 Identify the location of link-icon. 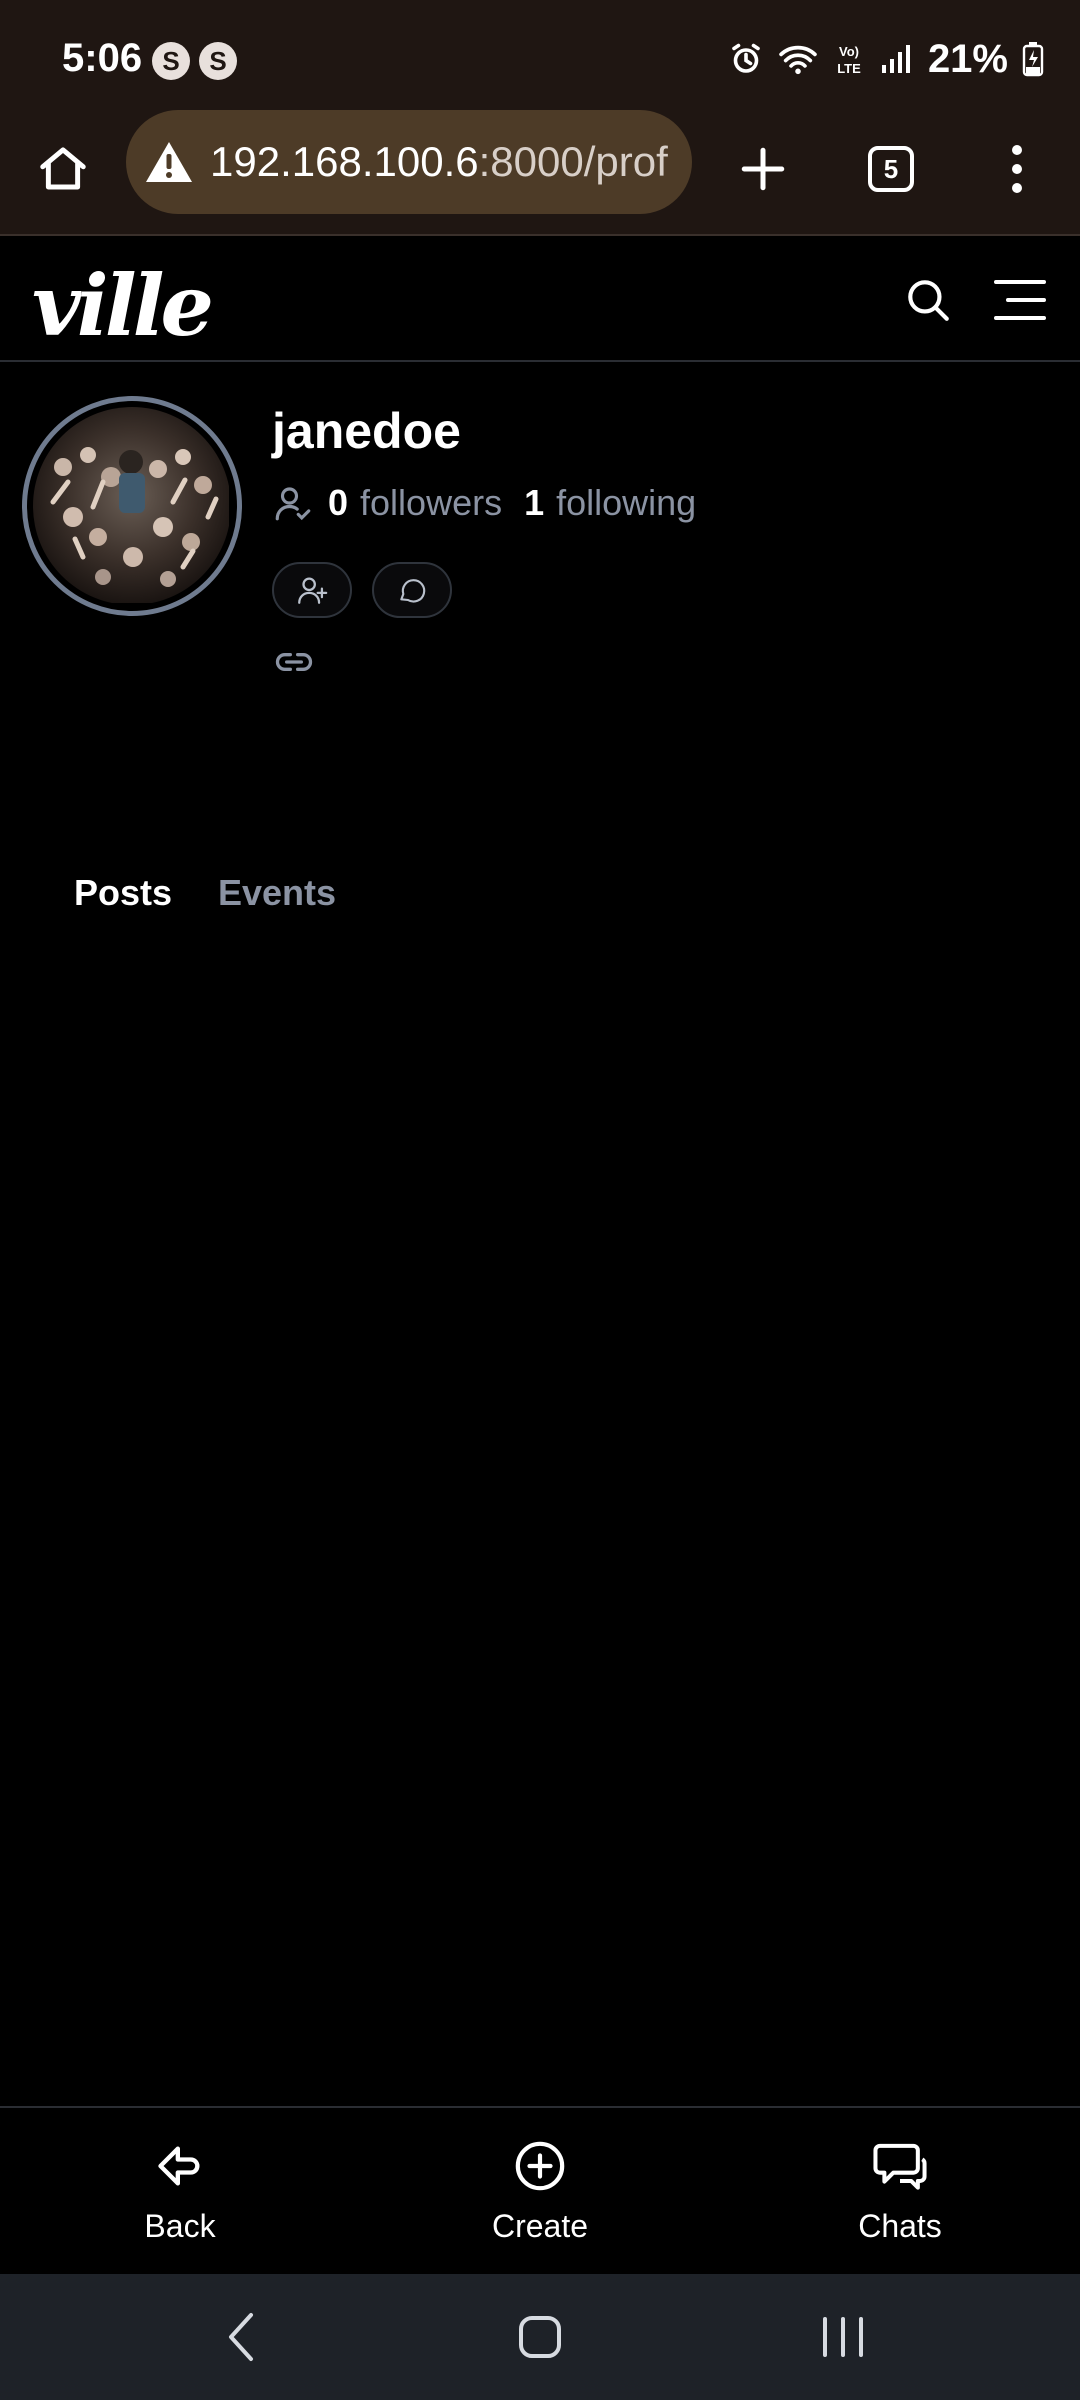
(294, 664).